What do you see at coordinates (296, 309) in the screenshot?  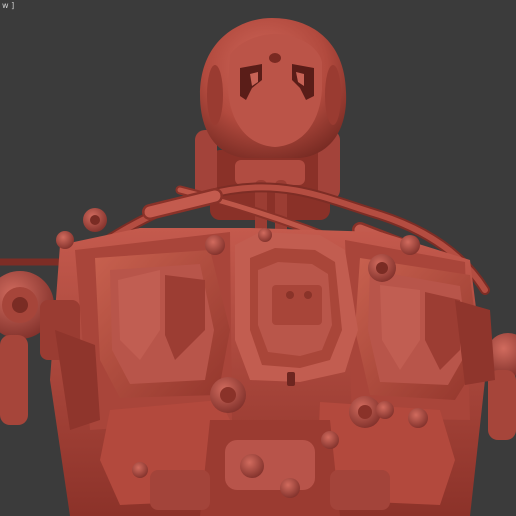 I see `chest-center-plate` at bounding box center [296, 309].